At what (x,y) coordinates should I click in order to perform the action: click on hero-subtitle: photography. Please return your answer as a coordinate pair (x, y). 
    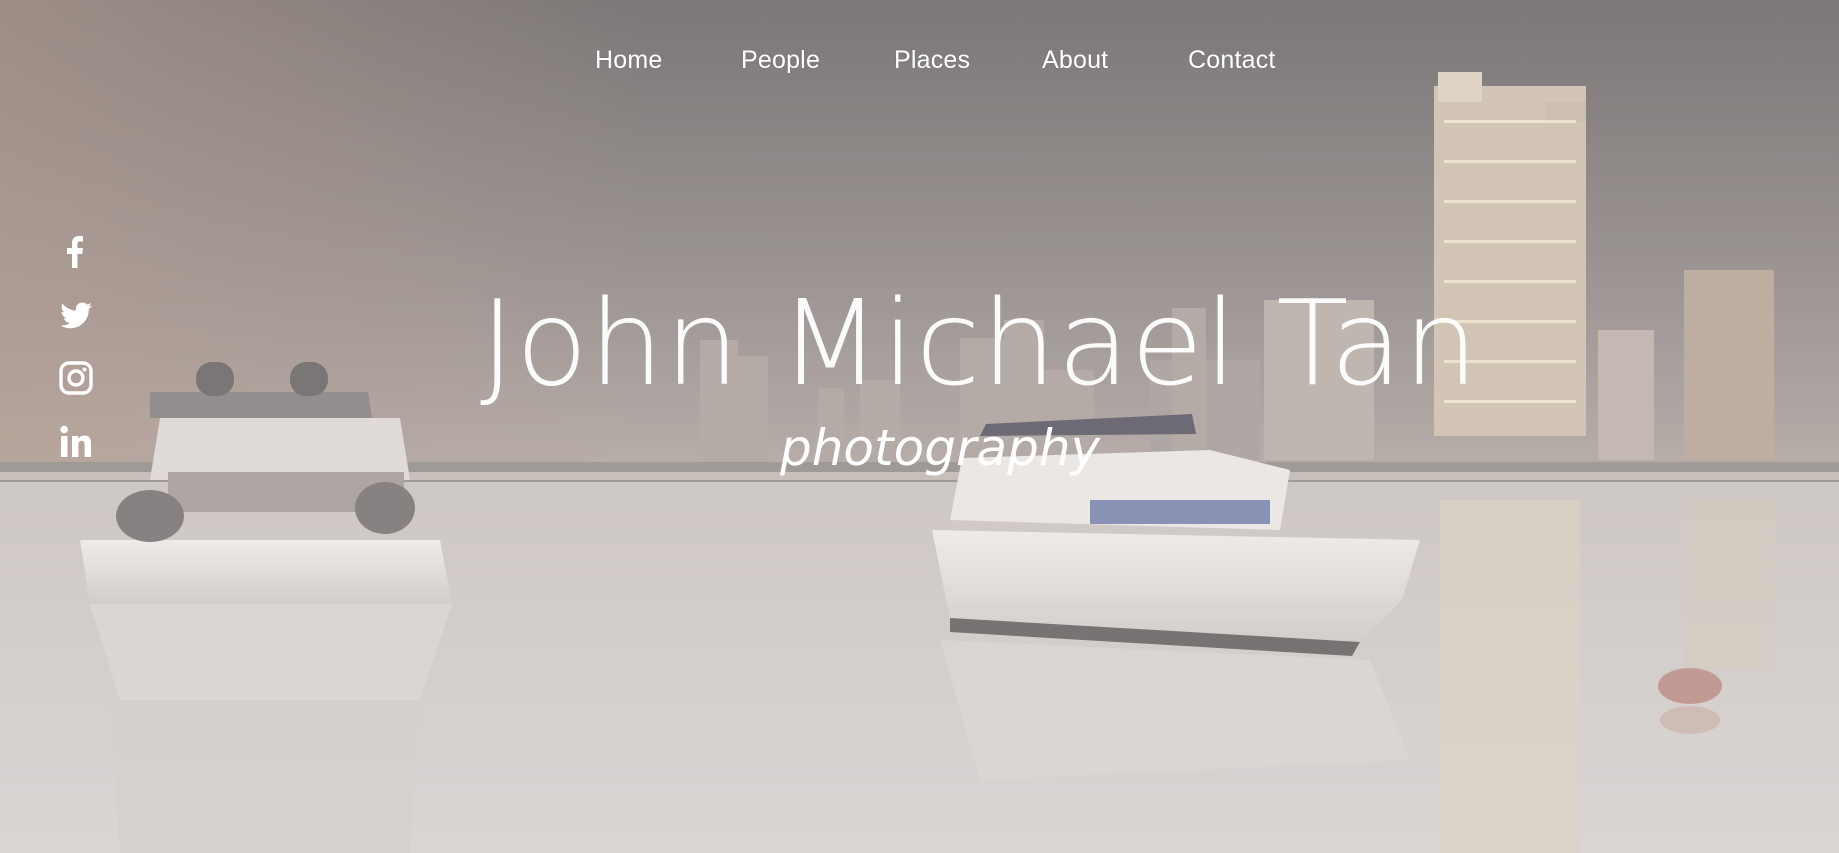
    Looking at the image, I should click on (940, 448).